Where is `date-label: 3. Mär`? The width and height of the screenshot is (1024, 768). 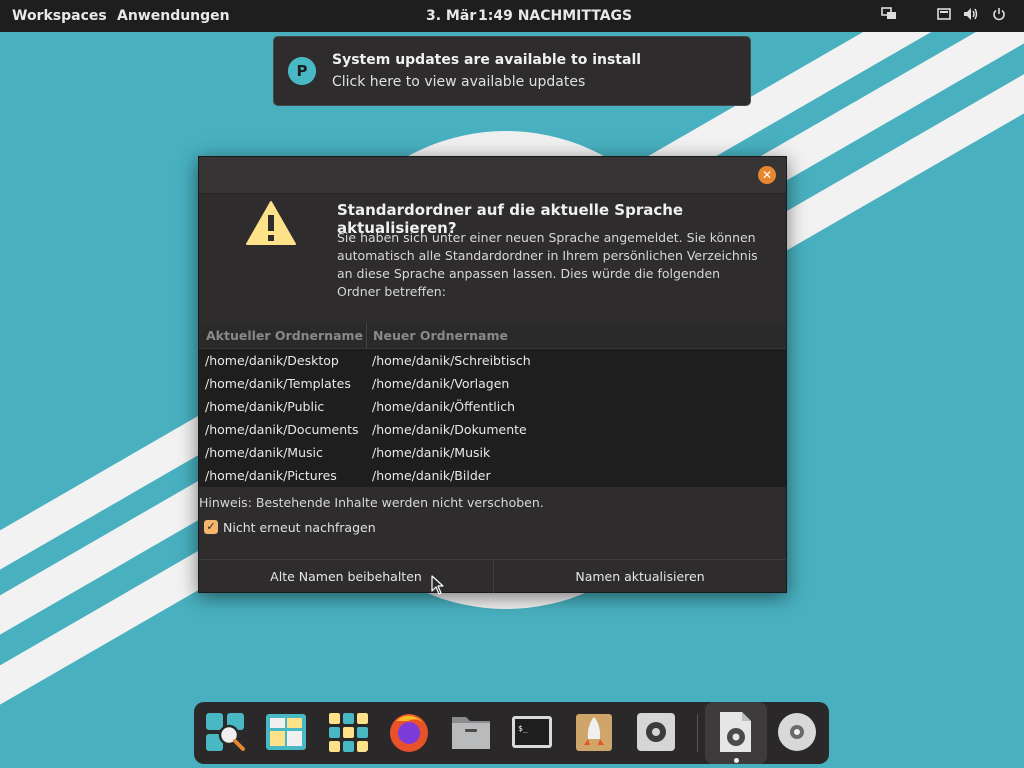
date-label: 3. Mär is located at coordinates (451, 16).